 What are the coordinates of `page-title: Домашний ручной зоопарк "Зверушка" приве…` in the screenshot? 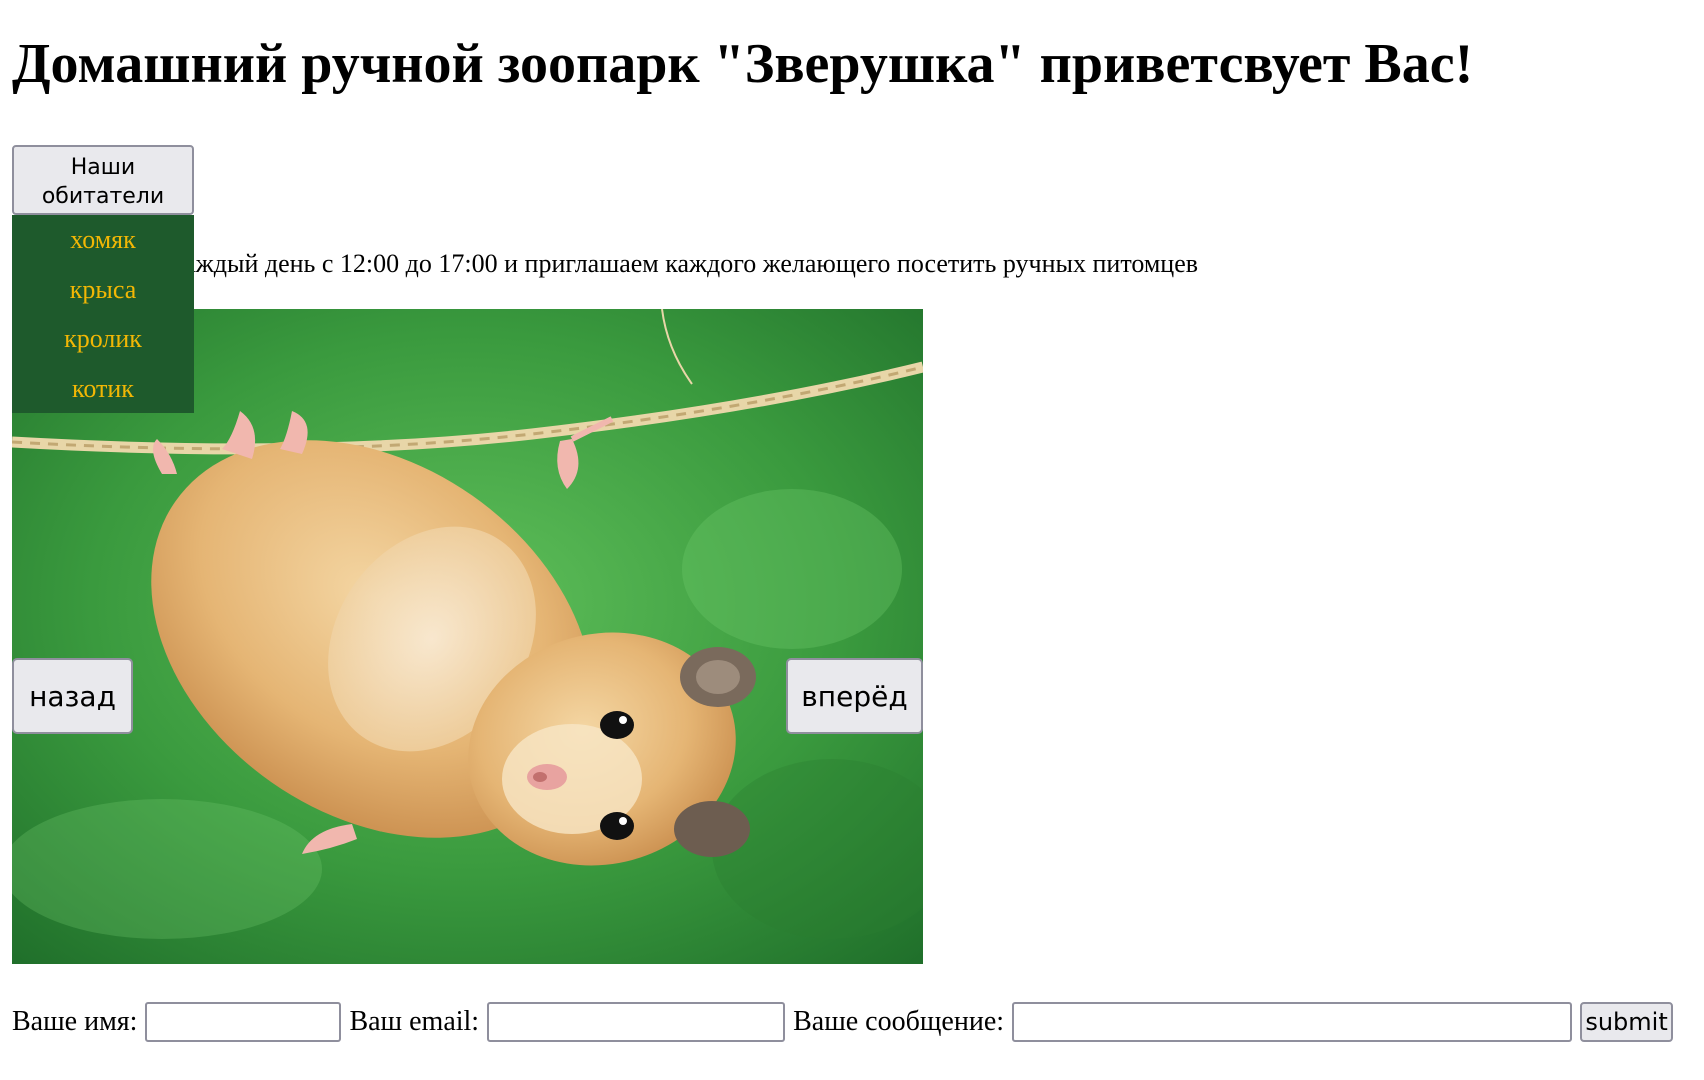 It's located at (743, 64).